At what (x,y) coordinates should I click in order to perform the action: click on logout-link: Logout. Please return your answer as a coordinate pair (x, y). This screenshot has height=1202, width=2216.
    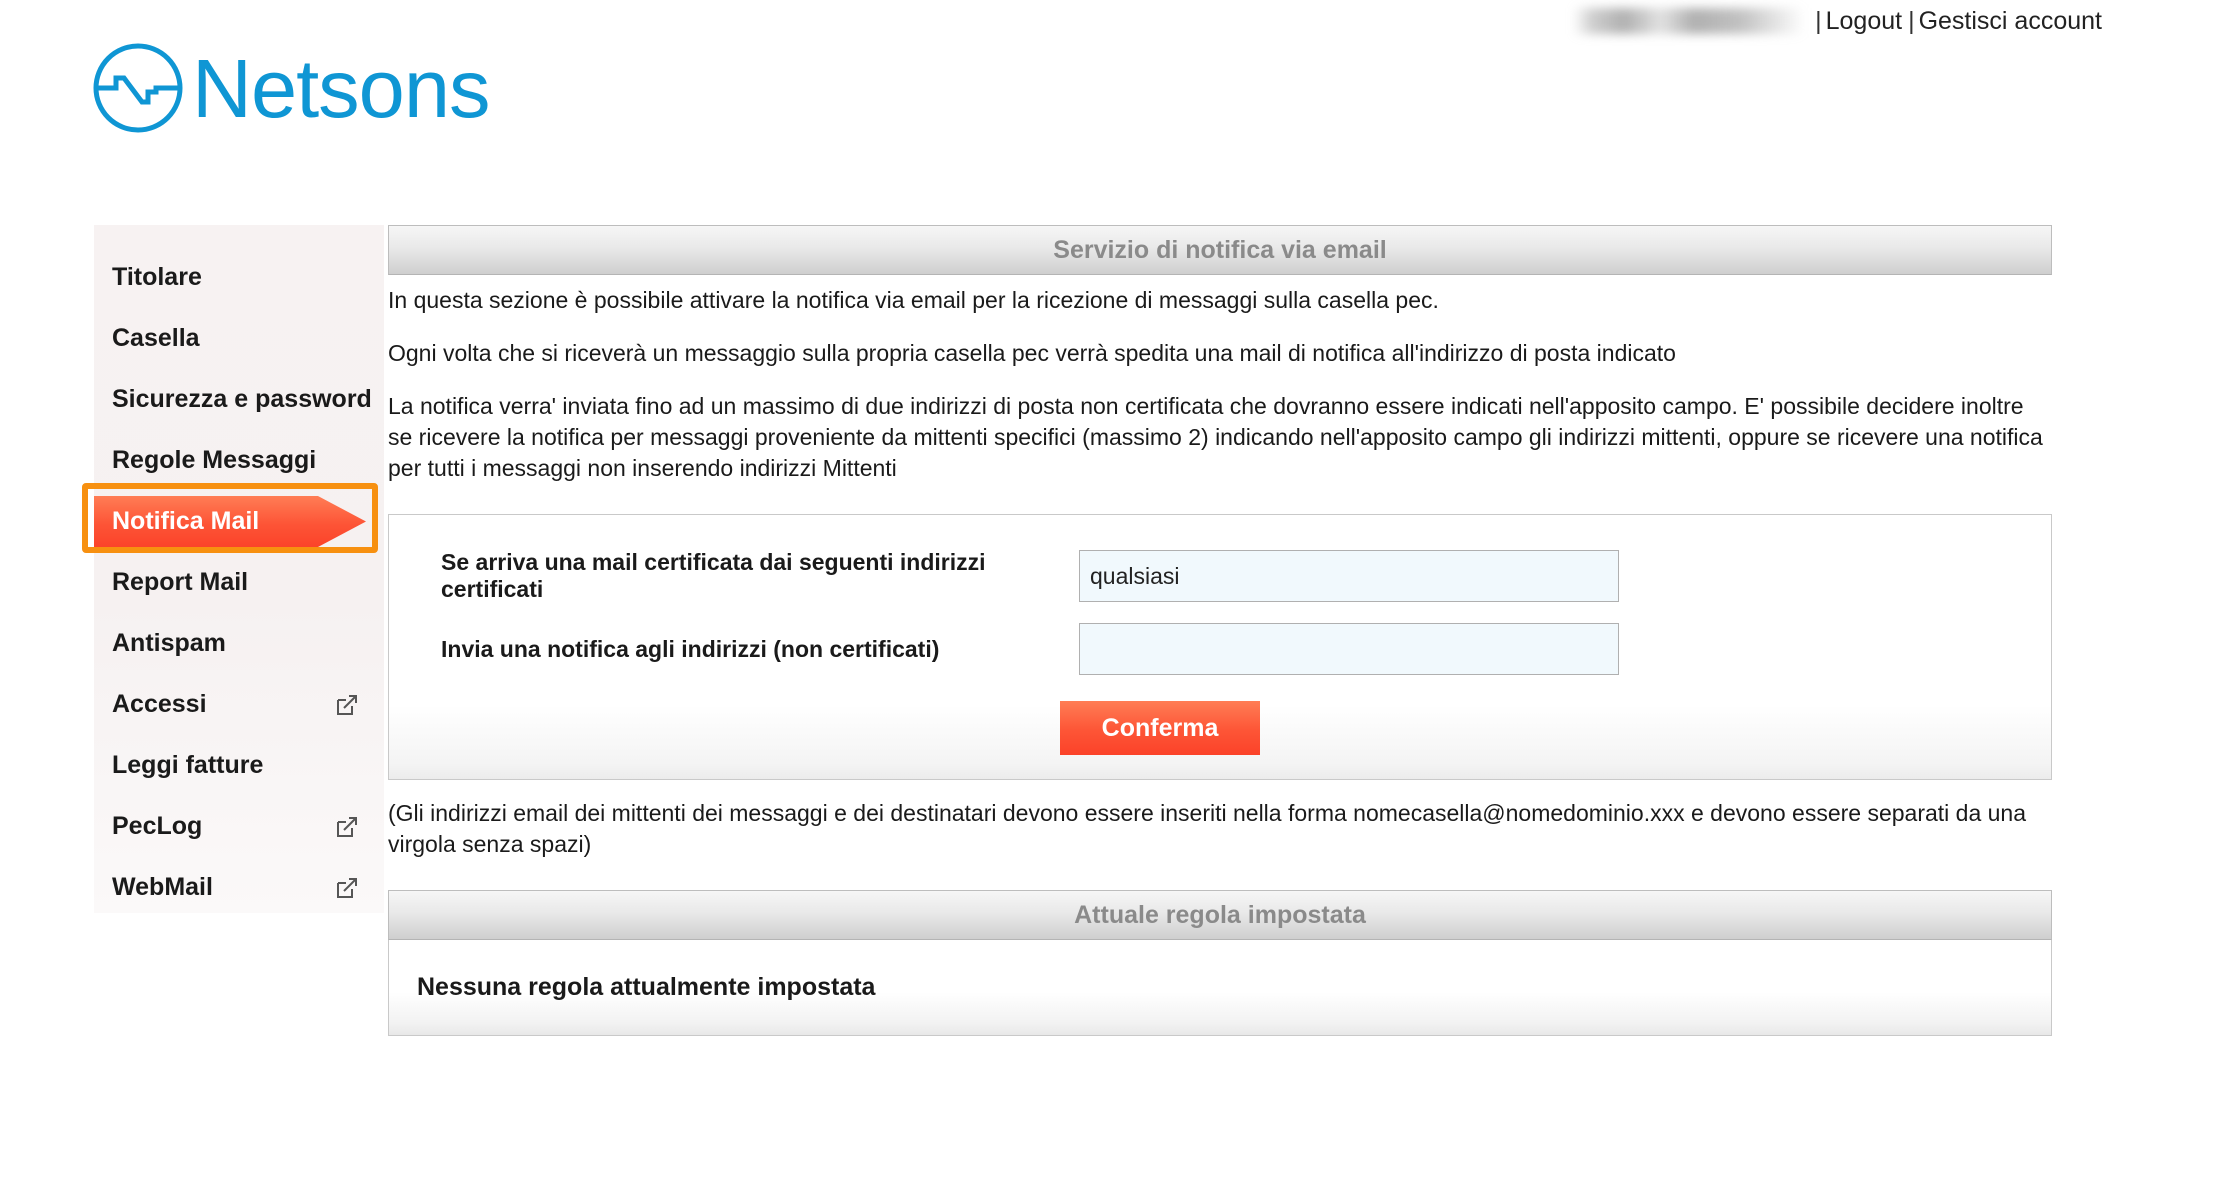
    Looking at the image, I should click on (1864, 21).